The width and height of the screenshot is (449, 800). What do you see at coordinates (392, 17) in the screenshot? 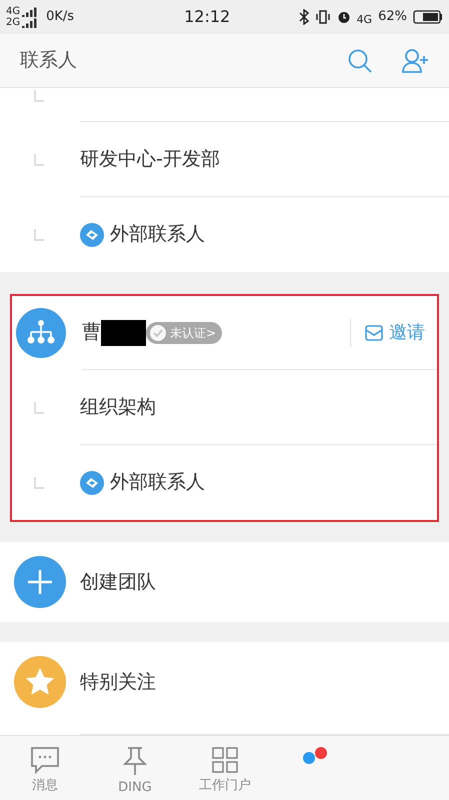
I see `battery-text: 62%` at bounding box center [392, 17].